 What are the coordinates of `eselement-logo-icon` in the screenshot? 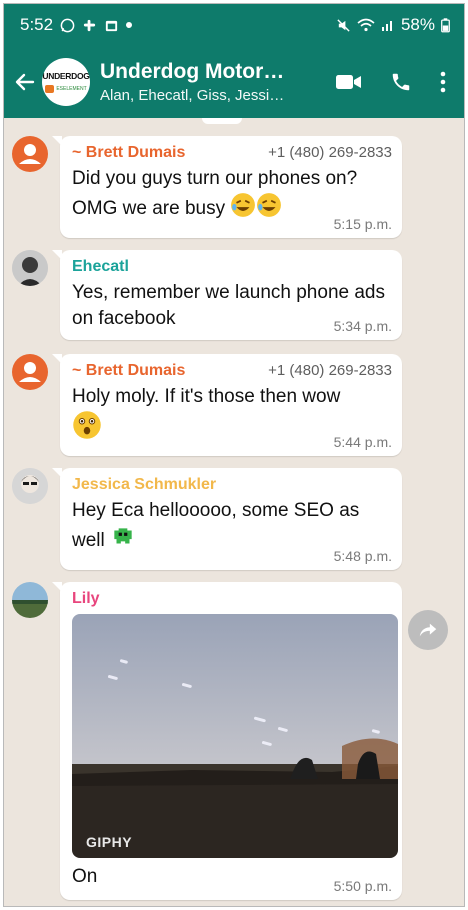 It's located at (50, 89).